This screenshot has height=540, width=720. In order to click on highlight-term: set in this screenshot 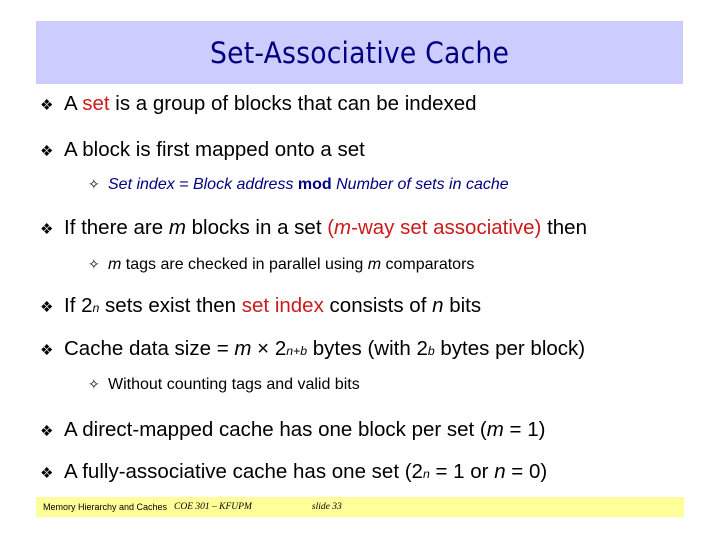, I will do `click(96, 103)`.